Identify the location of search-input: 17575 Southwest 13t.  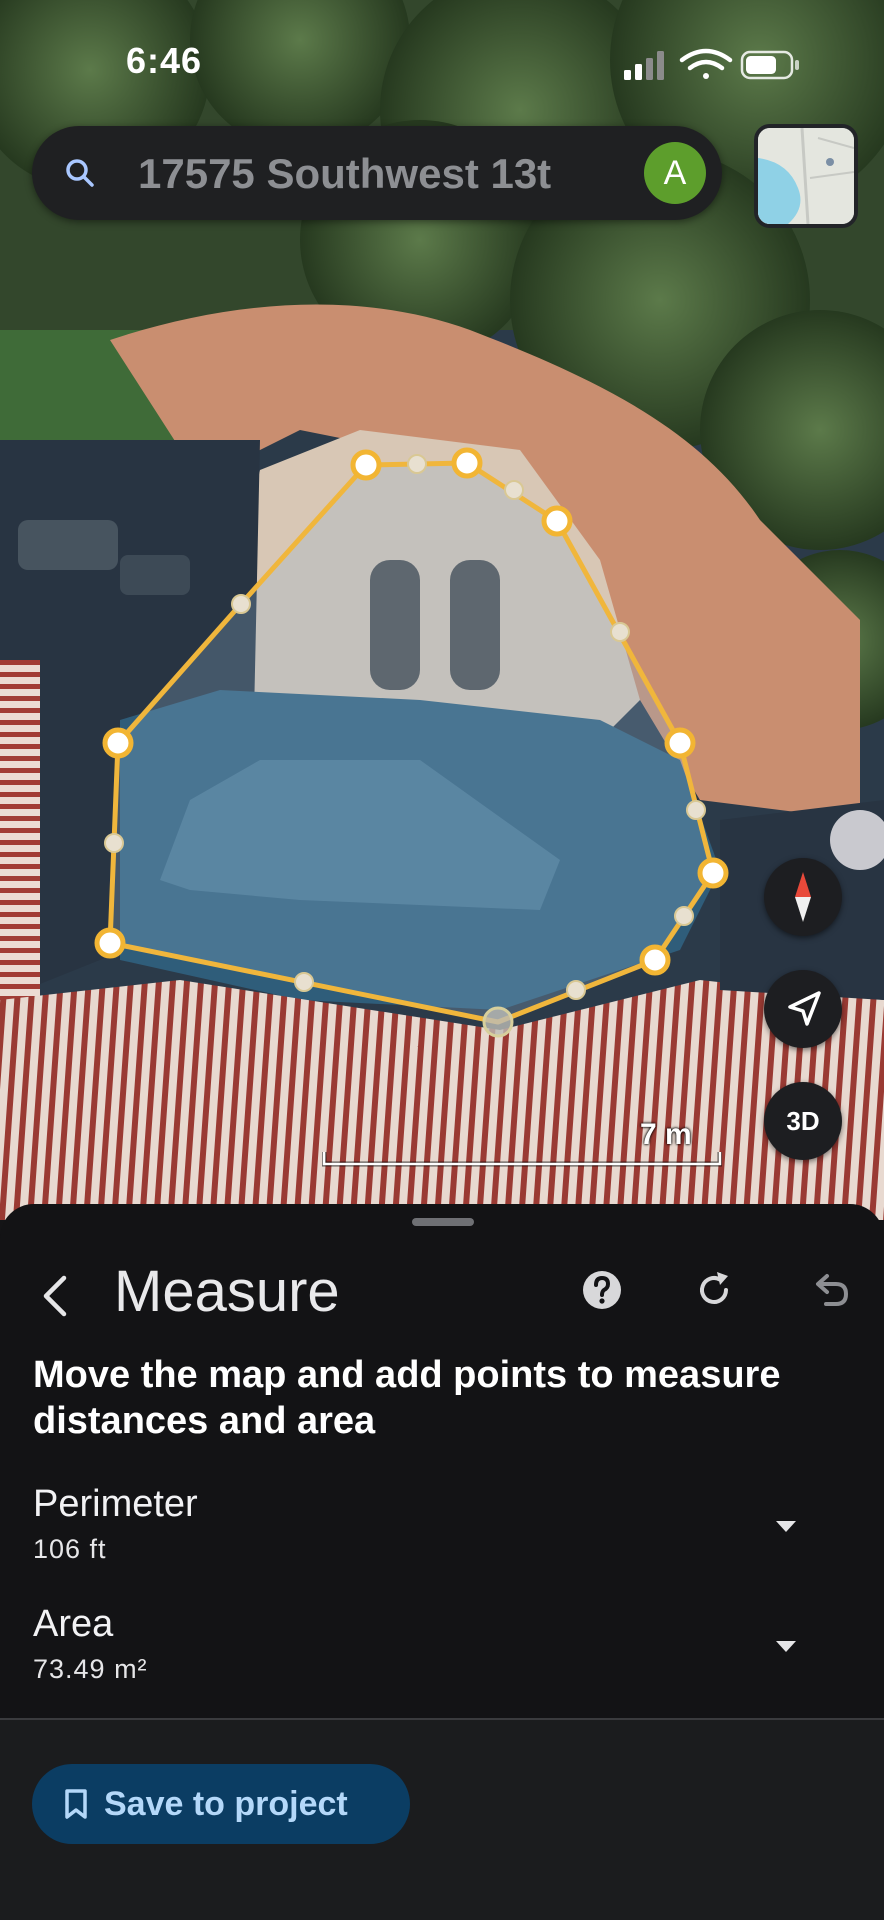
(398, 174).